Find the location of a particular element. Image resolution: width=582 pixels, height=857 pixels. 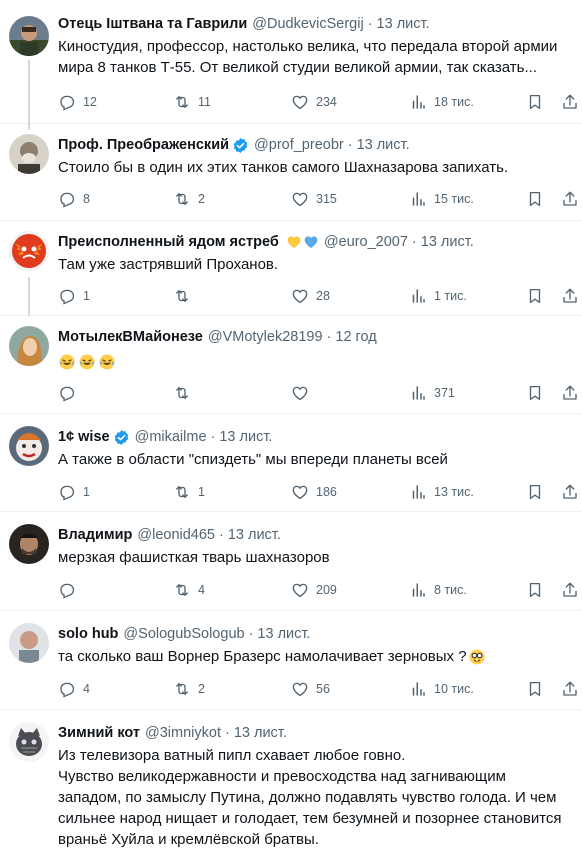

user-handle: @euro_2007 is located at coordinates (366, 242).